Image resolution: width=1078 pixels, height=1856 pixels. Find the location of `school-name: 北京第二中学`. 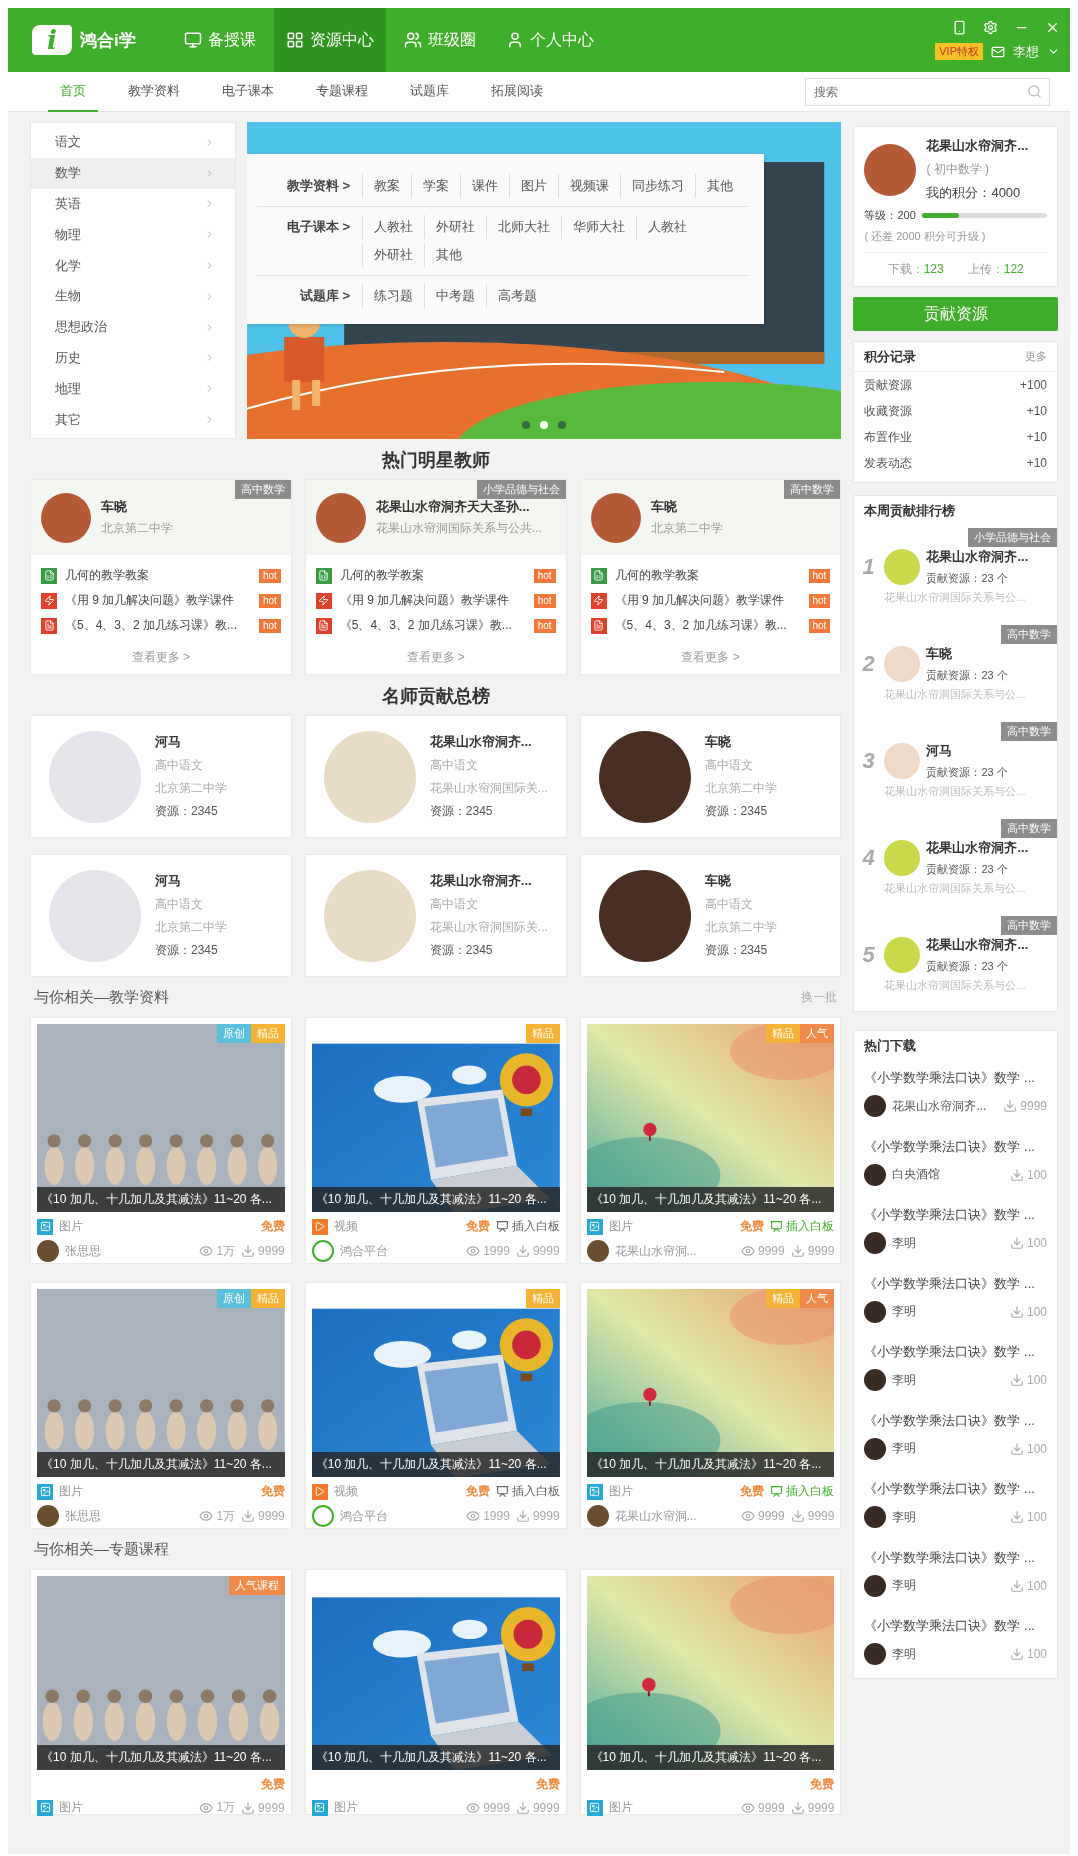

school-name: 北京第二中学 is located at coordinates (191, 927).